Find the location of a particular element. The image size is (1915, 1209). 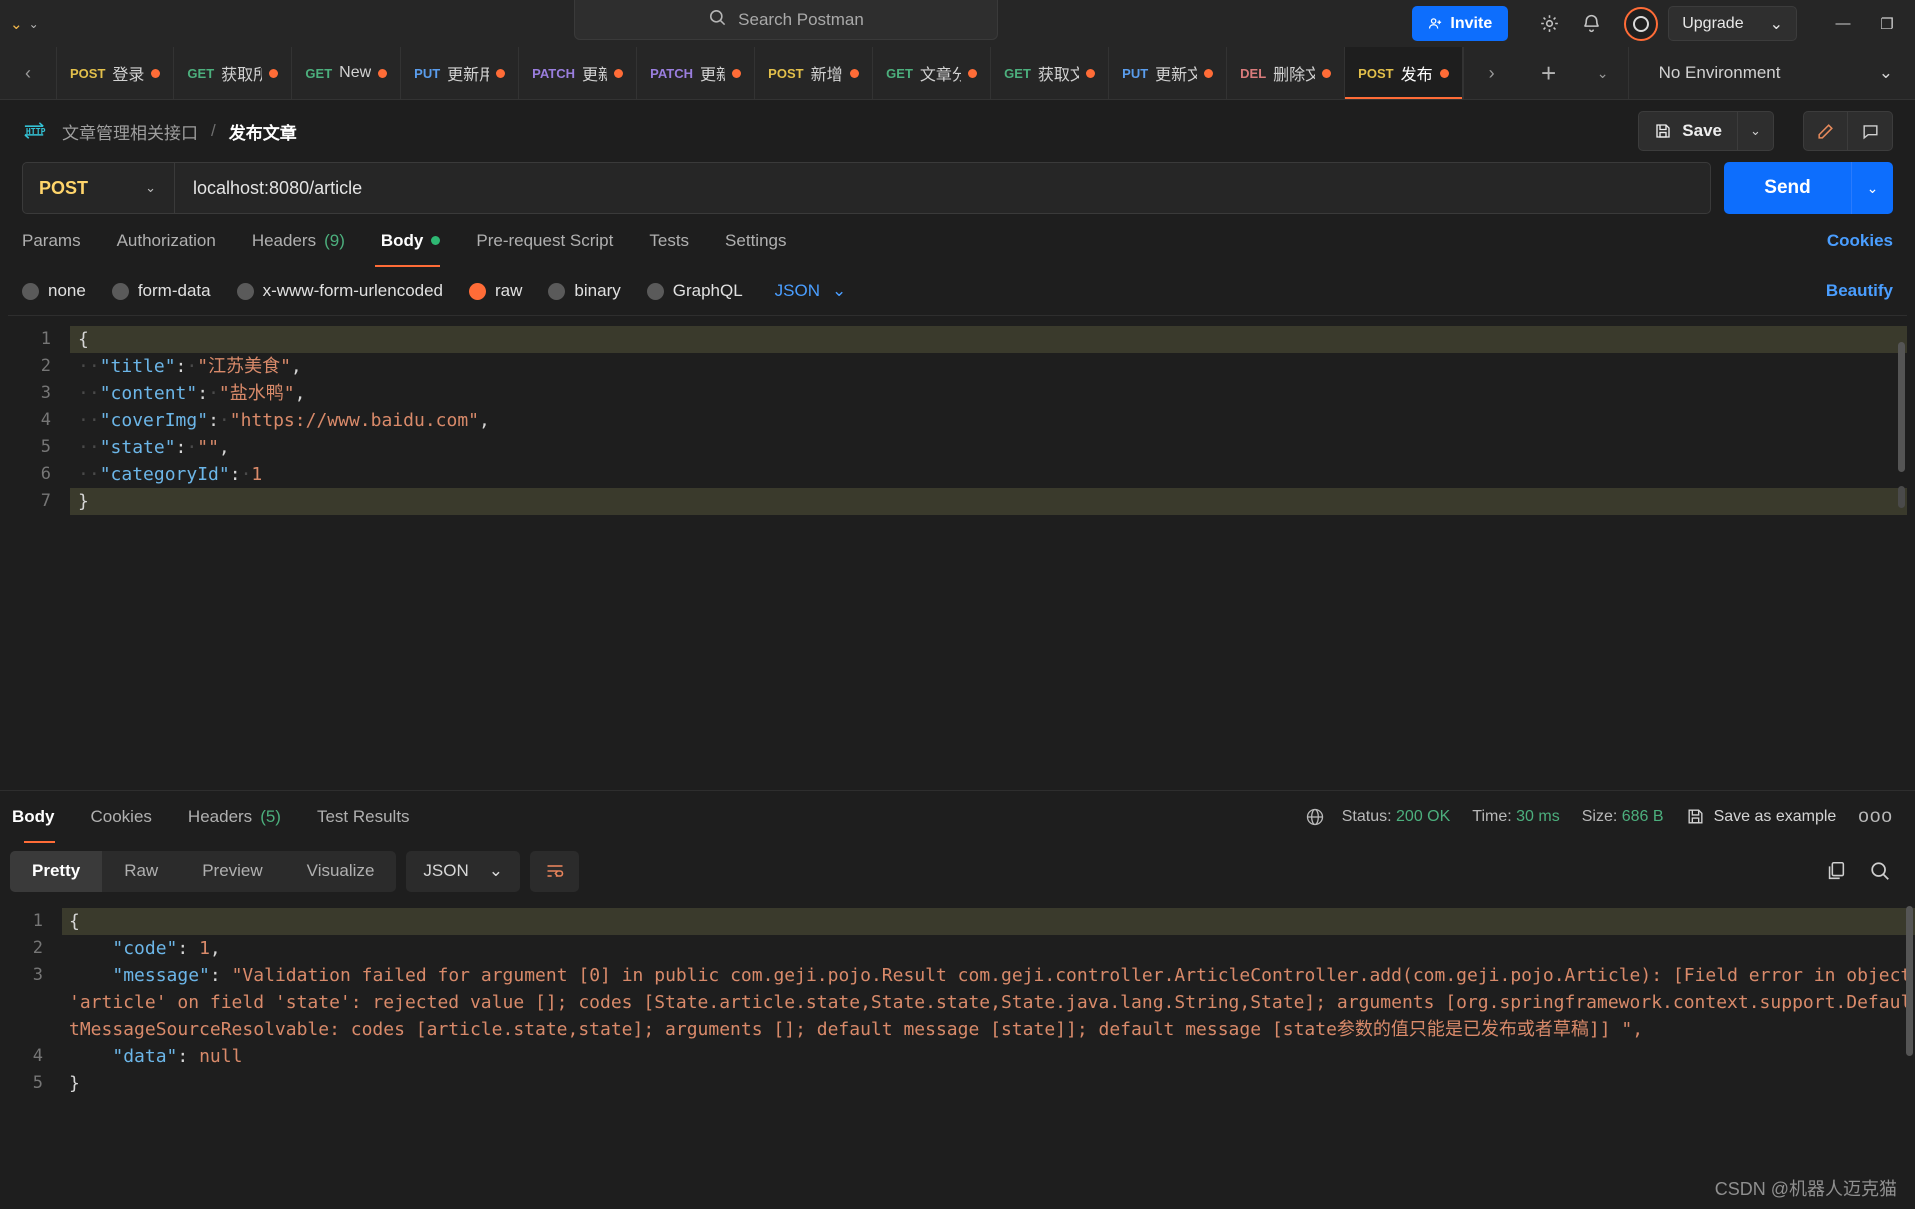

body-type-GraphQL: GraphQL is located at coordinates (694, 291).